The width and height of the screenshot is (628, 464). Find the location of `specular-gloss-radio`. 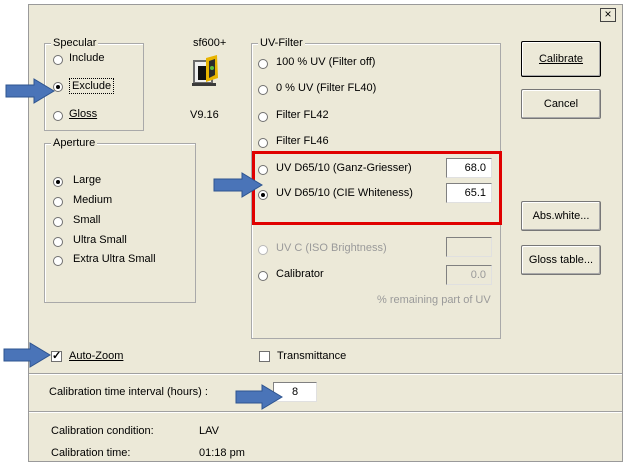

specular-gloss-radio is located at coordinates (58, 116).